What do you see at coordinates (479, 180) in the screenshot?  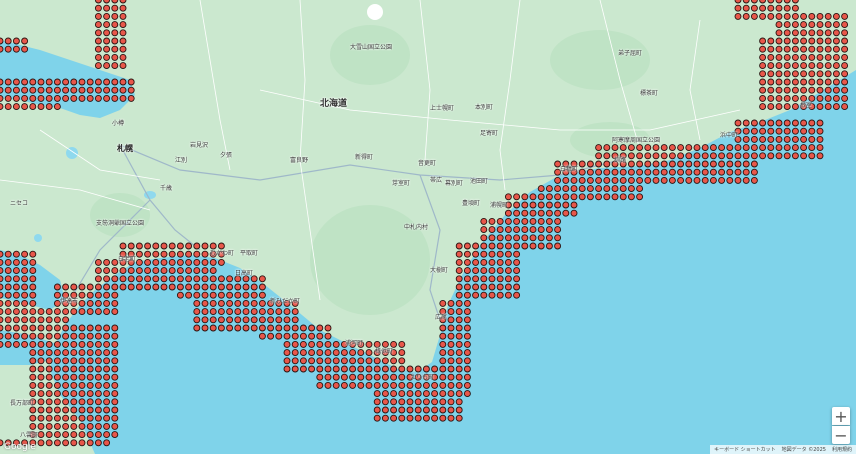 I see `town-label-ikeda: 池田町` at bounding box center [479, 180].